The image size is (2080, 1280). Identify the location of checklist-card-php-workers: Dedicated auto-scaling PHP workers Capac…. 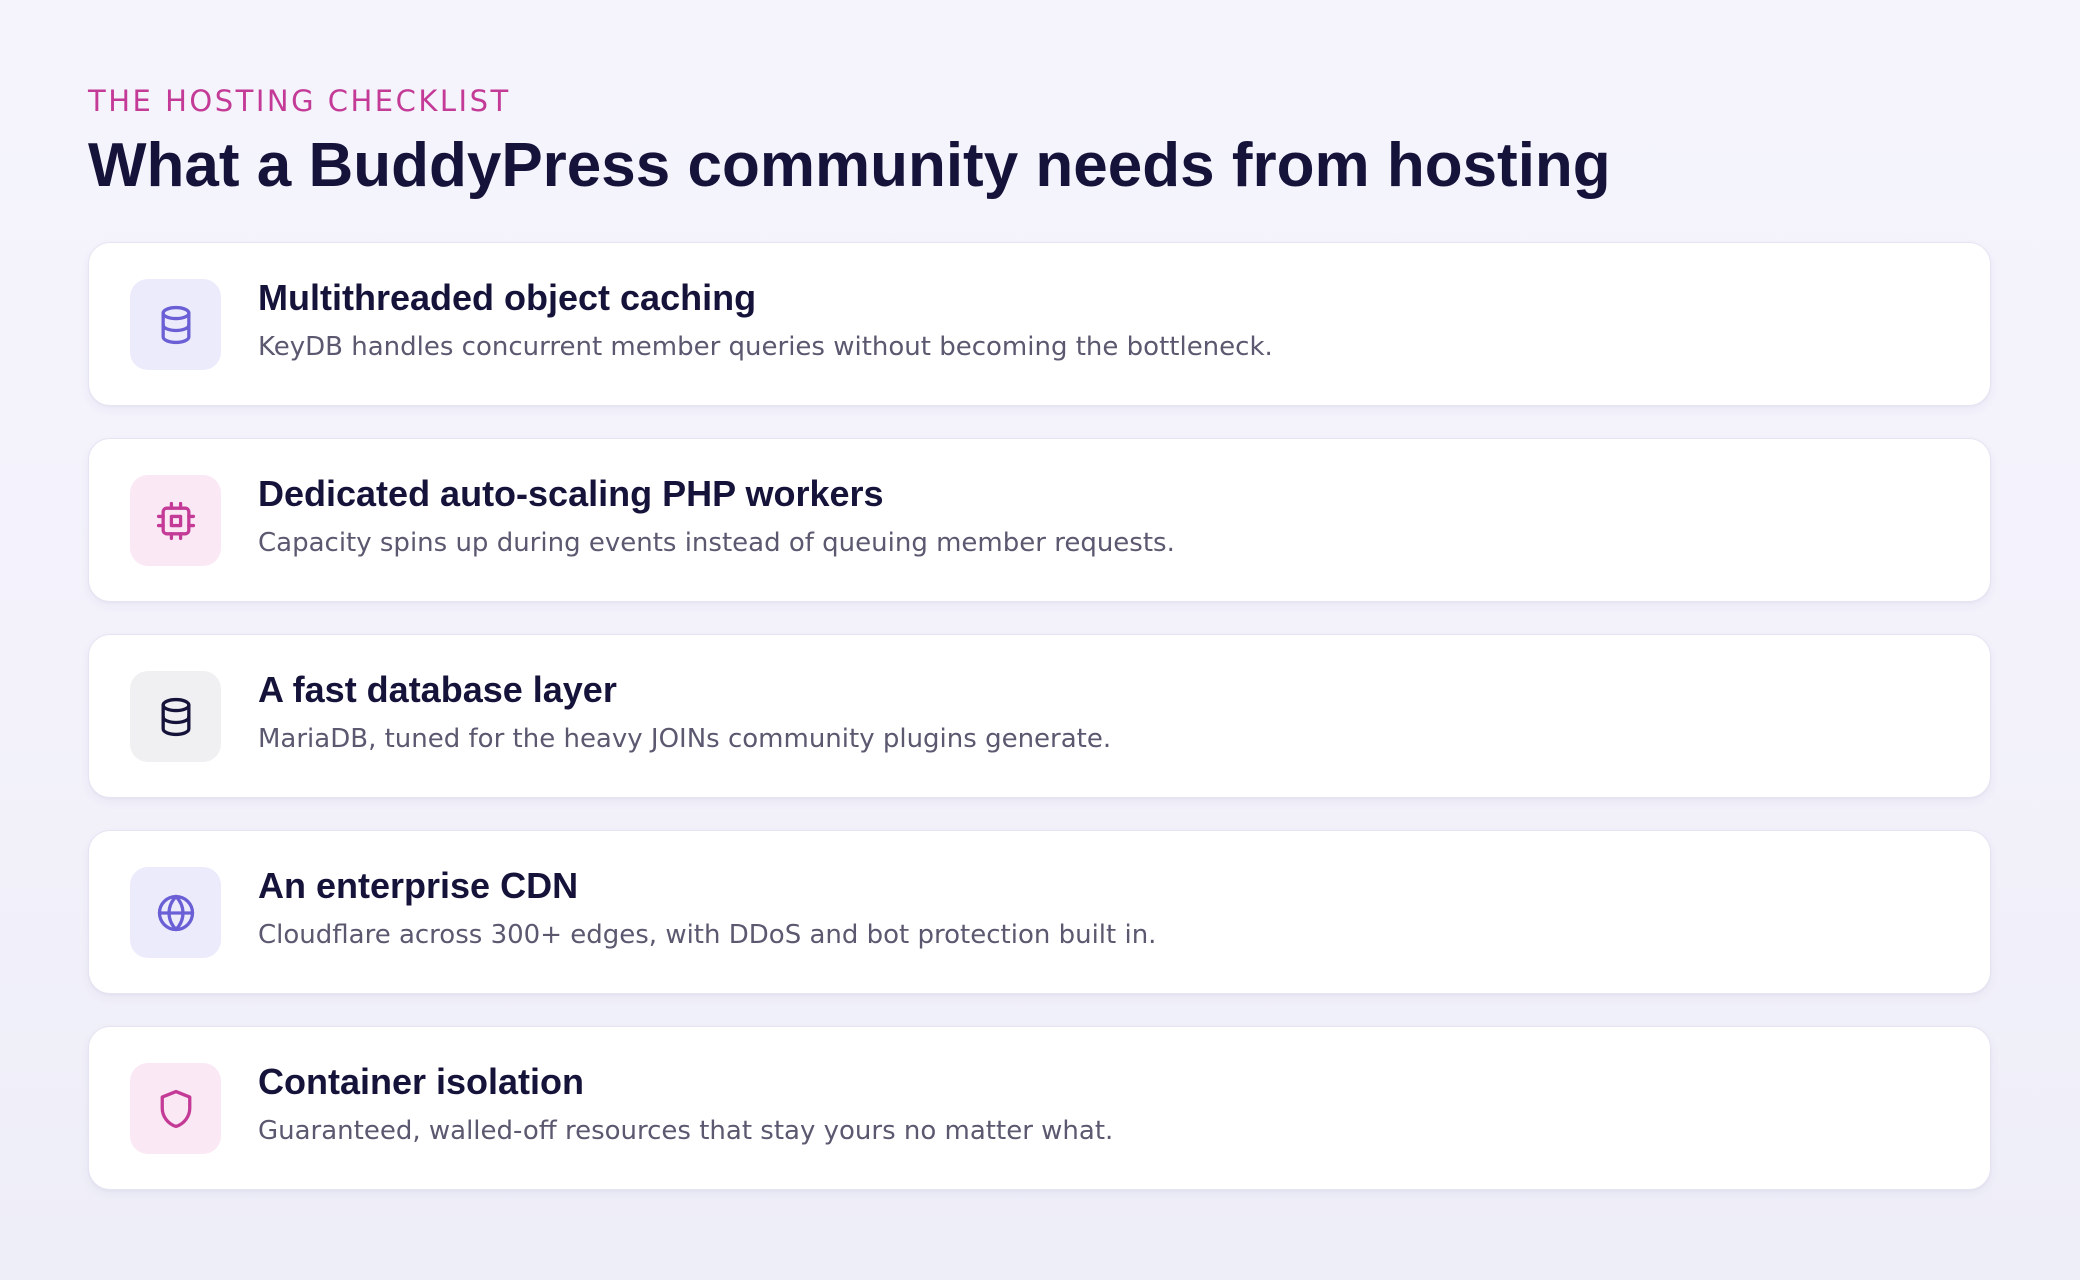
(1039, 520).